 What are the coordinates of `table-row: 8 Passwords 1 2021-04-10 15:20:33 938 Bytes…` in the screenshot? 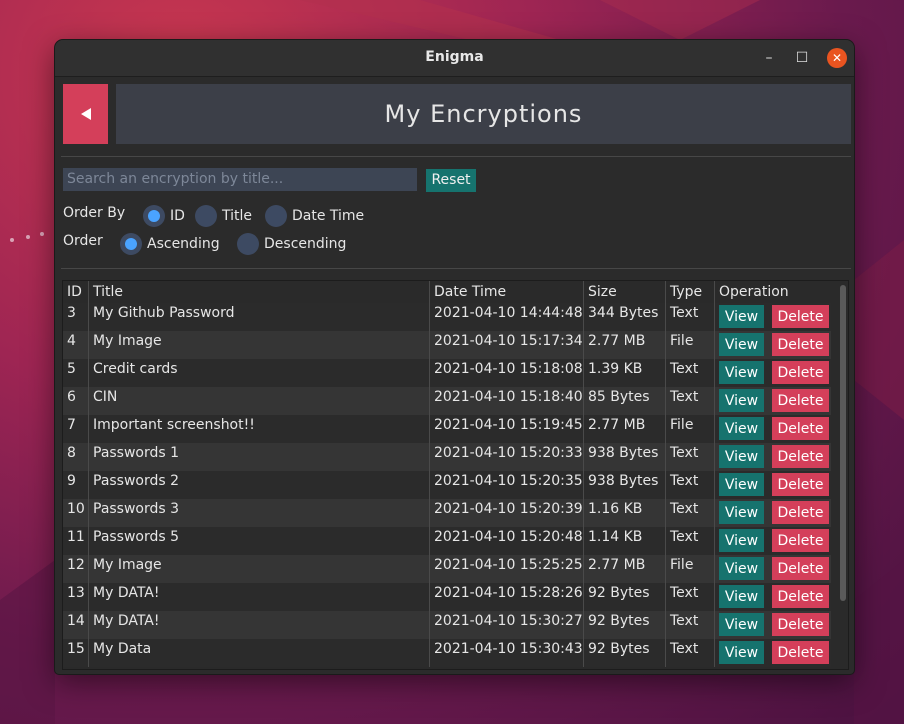 It's located at (447, 457).